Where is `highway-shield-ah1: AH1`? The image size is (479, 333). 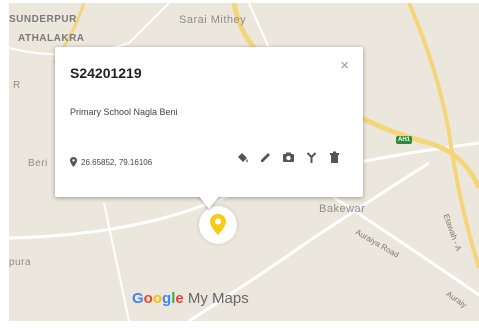 highway-shield-ah1: AH1 is located at coordinates (404, 140).